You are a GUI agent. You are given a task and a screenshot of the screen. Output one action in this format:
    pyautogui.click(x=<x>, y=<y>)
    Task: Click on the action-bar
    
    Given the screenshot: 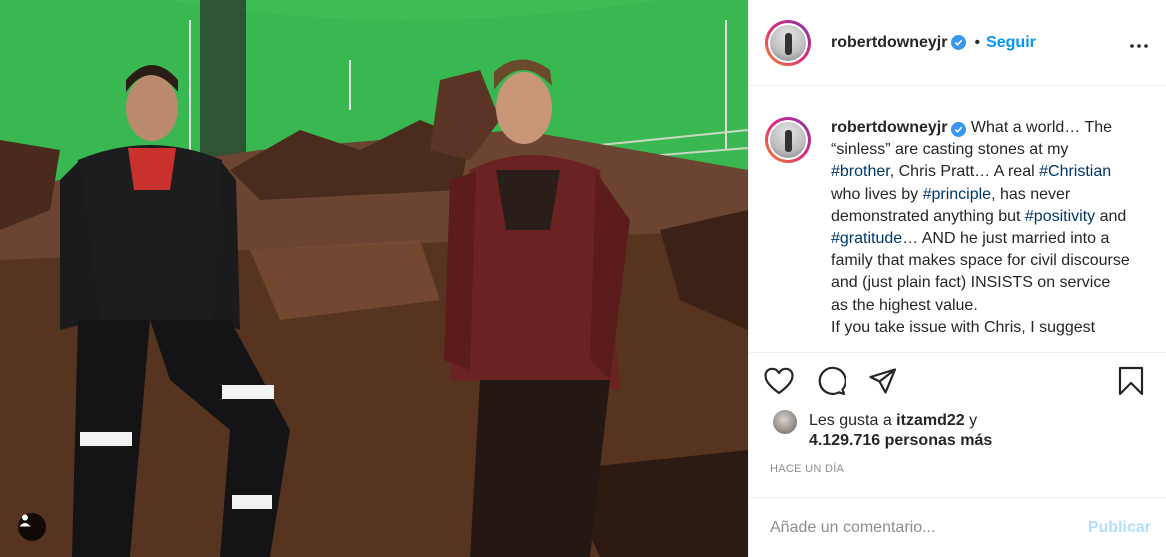 What is the action you would take?
    pyautogui.click(x=957, y=382)
    